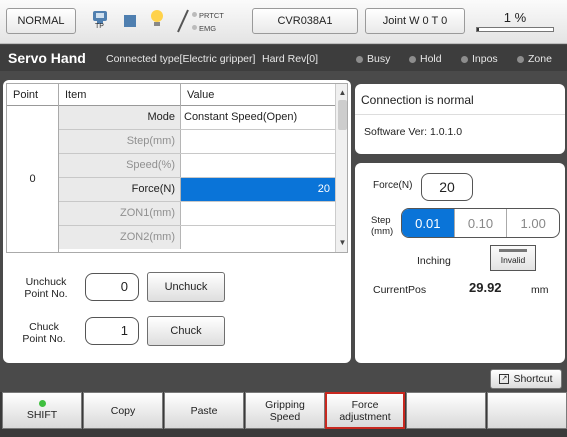  Describe the element at coordinates (485, 59) in the screenshot. I see `status-inpos-label: Inpos` at that location.